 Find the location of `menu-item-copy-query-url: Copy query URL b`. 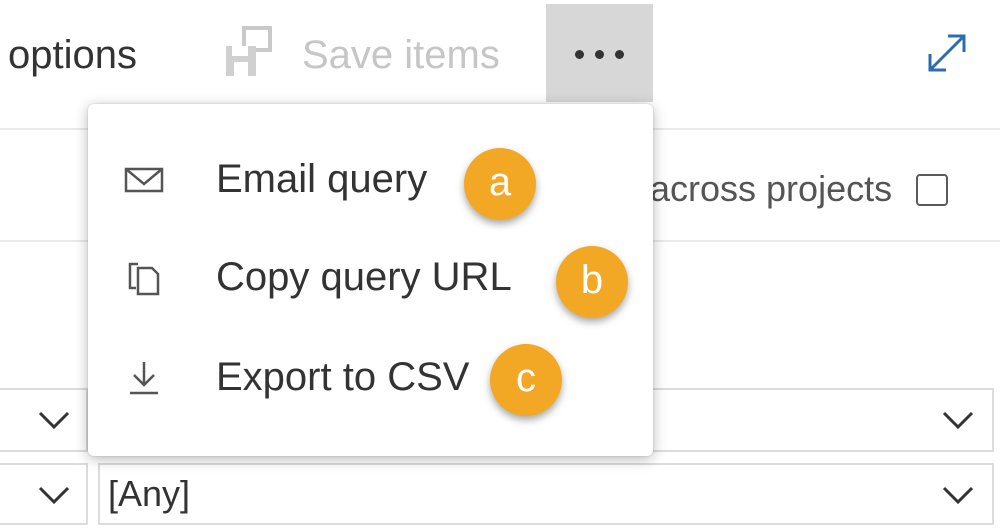

menu-item-copy-query-url: Copy query URL b is located at coordinates (370, 278).